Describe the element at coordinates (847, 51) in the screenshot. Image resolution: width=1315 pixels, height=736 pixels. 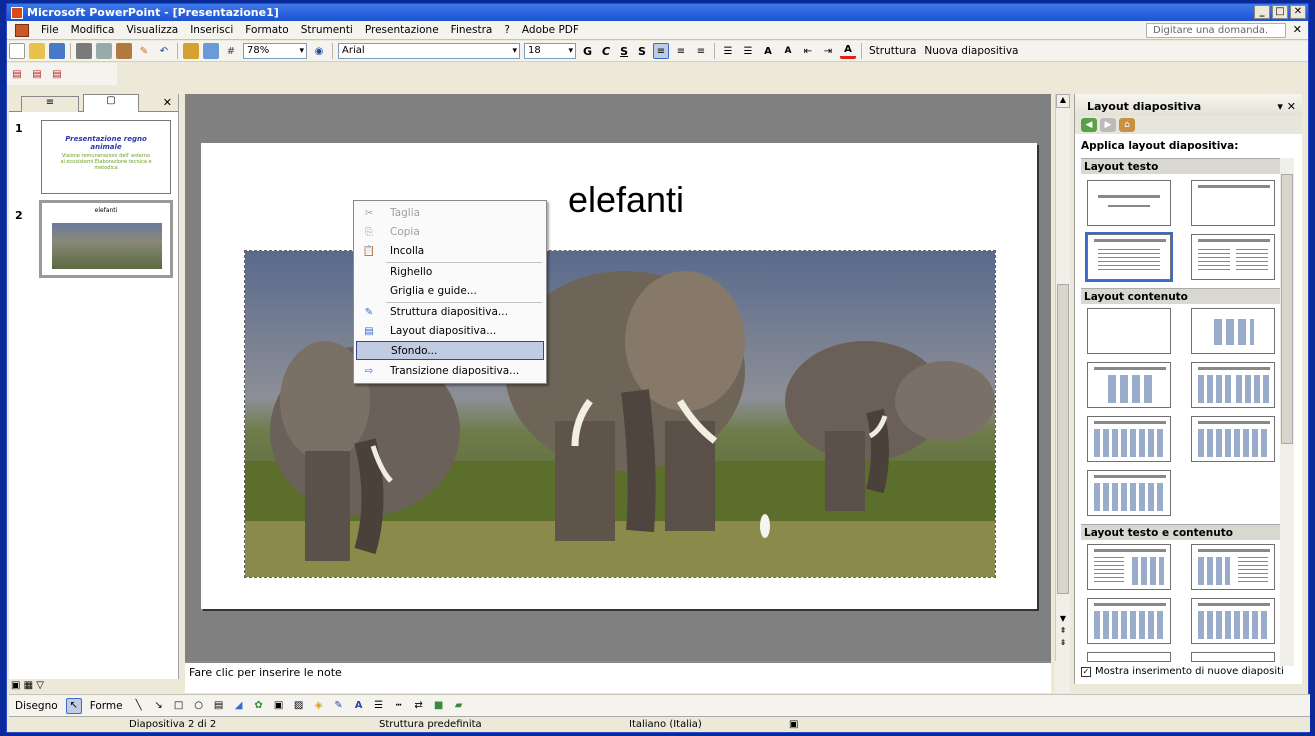
I see `font-color-icon: A` at that location.